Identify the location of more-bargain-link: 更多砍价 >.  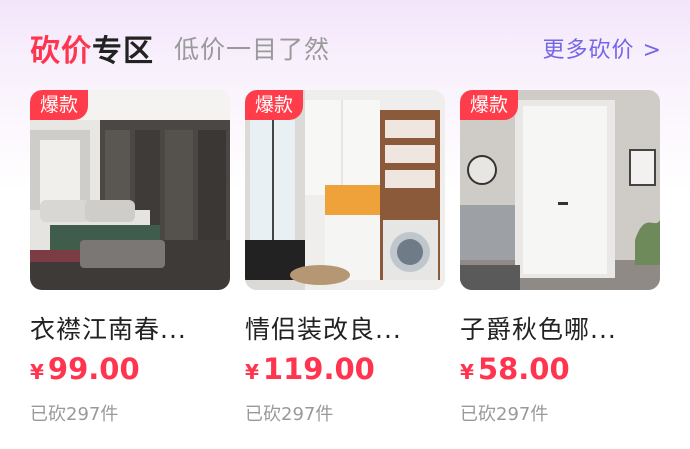
(602, 48).